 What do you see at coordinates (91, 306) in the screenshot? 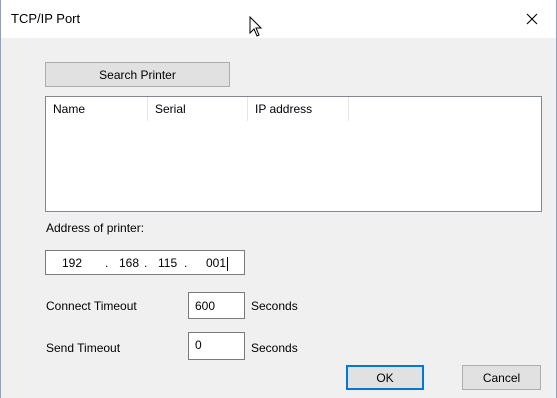
I see `connect-timeout-label: Connect Timeout` at bounding box center [91, 306].